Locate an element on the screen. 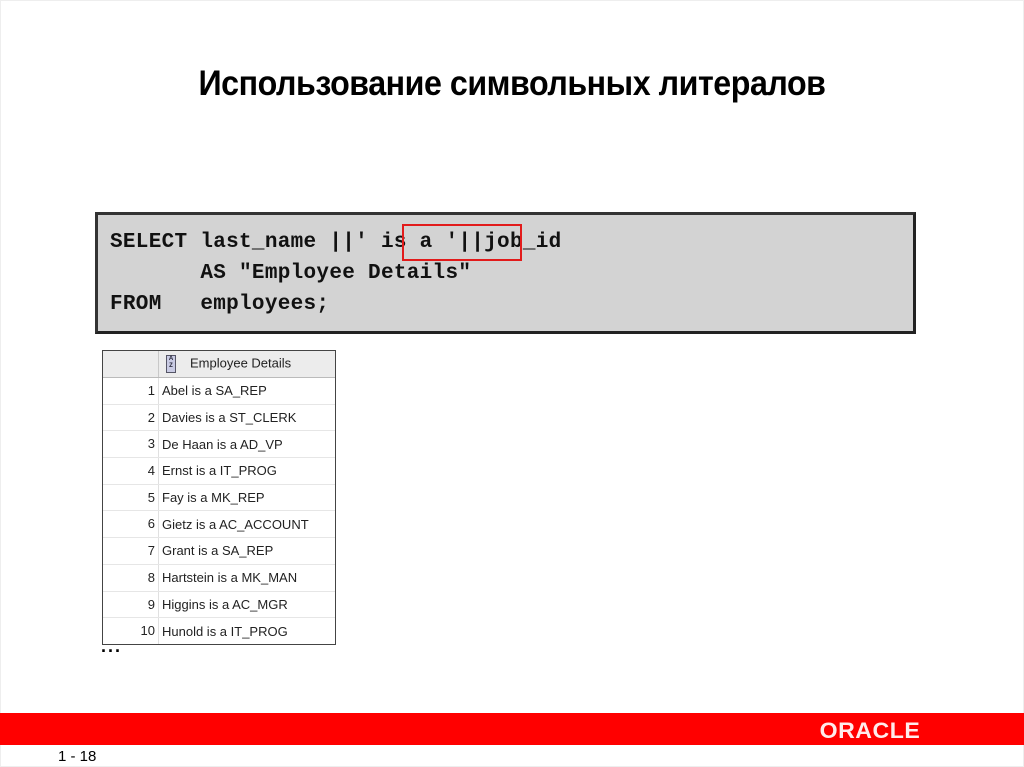  row-number: 3 is located at coordinates (131, 444).